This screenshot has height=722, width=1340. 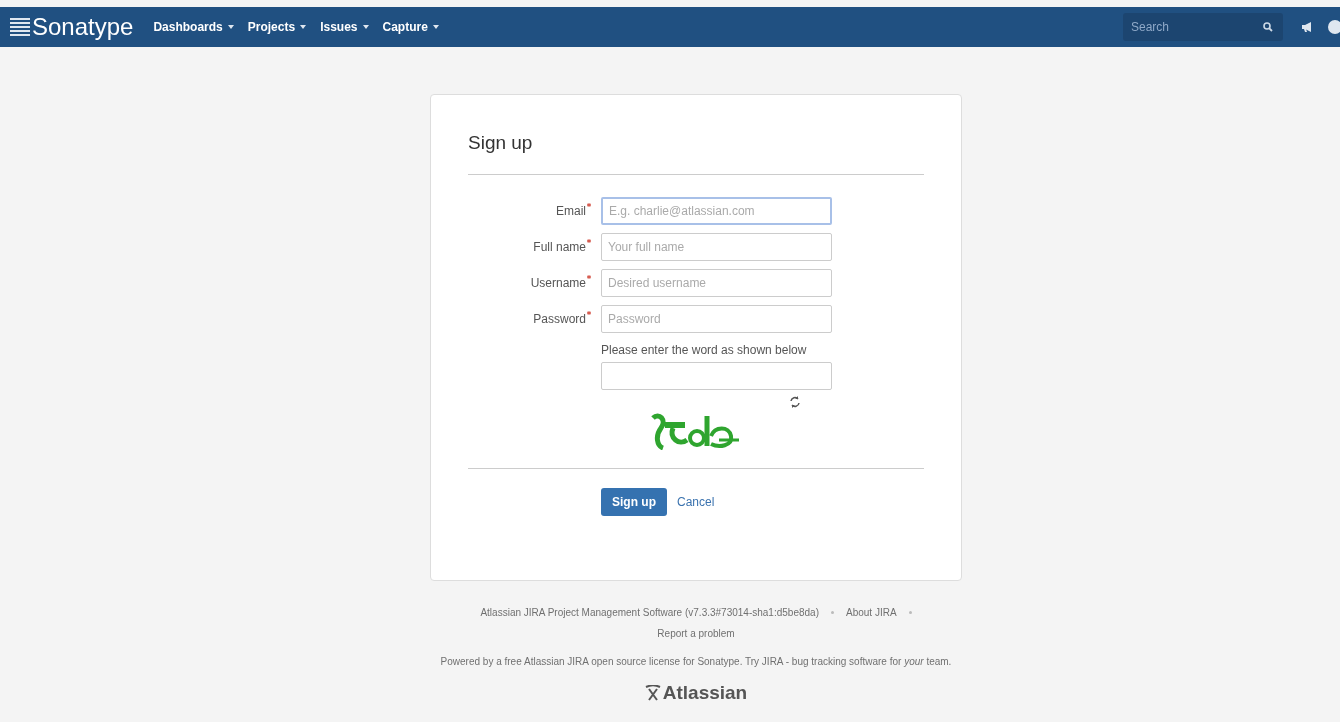 What do you see at coordinates (20, 27) in the screenshot?
I see `menu-lines-icon` at bounding box center [20, 27].